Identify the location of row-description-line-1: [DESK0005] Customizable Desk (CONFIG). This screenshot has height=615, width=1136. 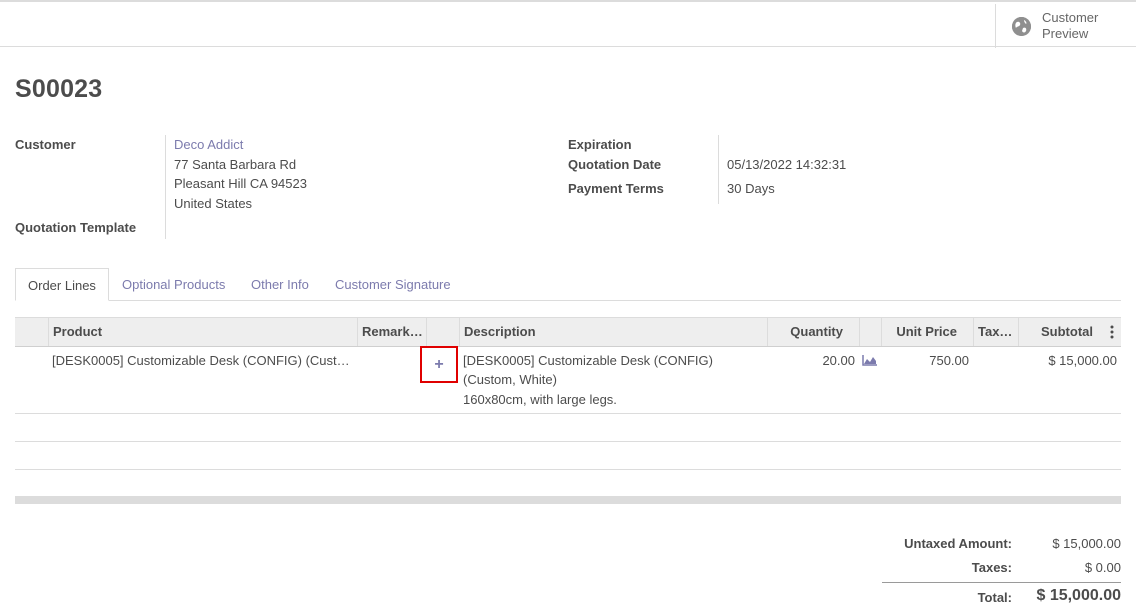
(588, 361).